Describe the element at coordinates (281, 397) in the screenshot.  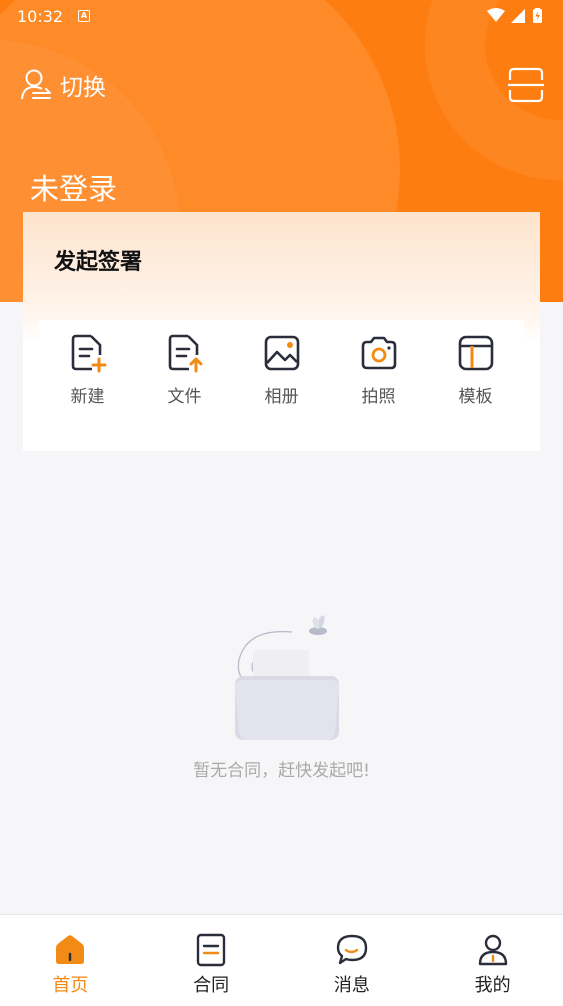
I see `action-label: 相册` at that location.